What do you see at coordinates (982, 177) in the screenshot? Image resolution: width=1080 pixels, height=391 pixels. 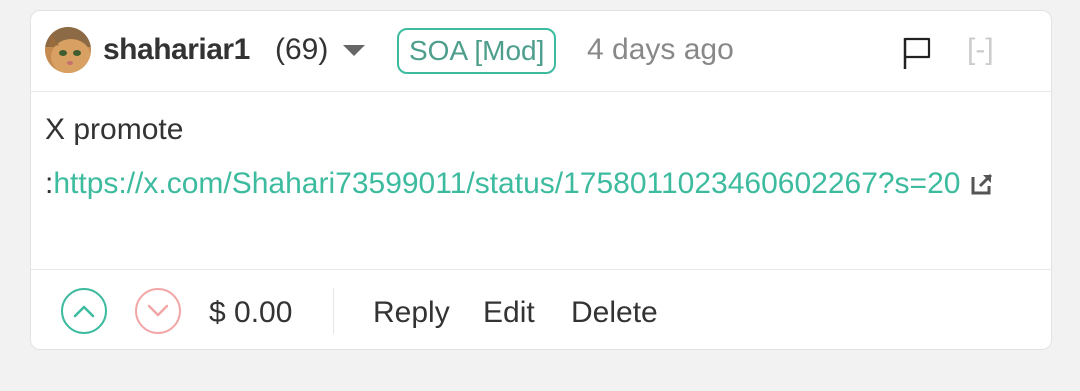 I see `external-link-icon` at bounding box center [982, 177].